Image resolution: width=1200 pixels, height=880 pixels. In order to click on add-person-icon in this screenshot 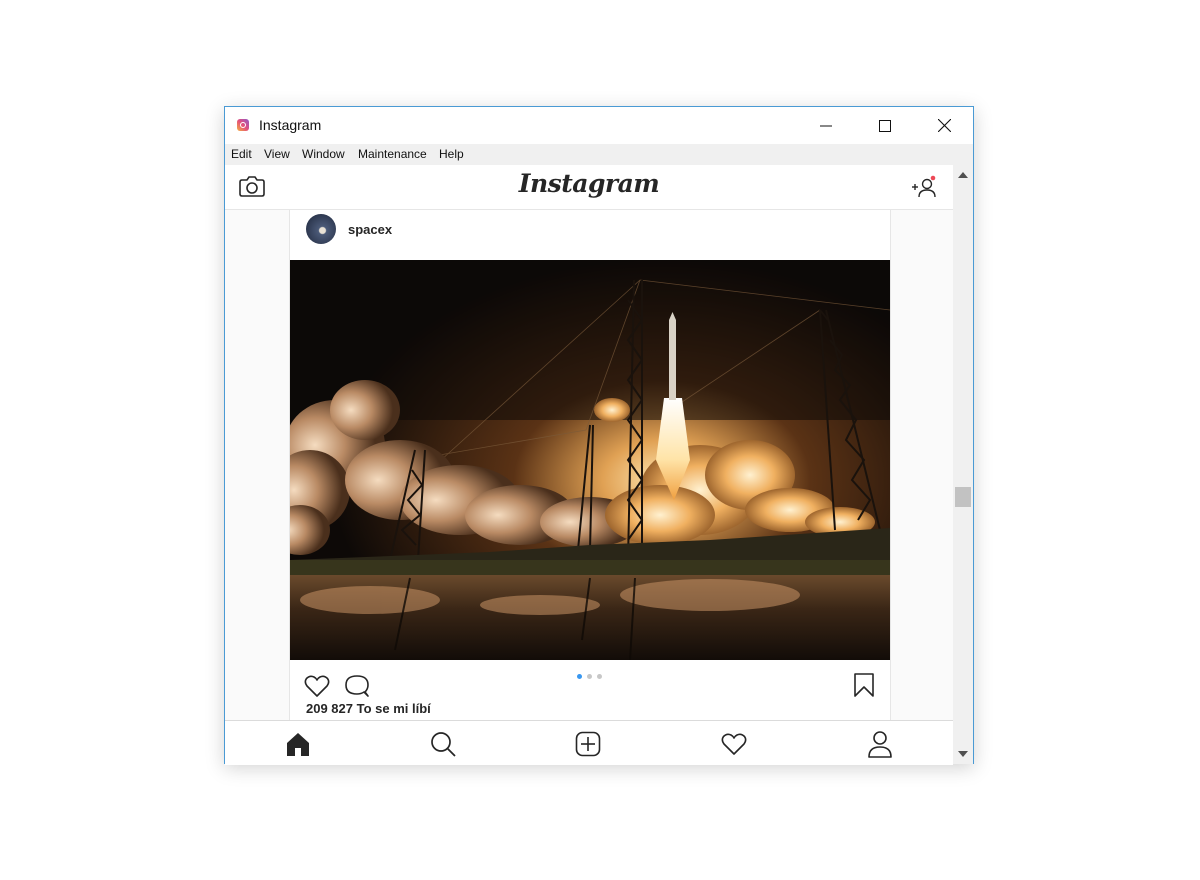, I will do `click(924, 186)`.